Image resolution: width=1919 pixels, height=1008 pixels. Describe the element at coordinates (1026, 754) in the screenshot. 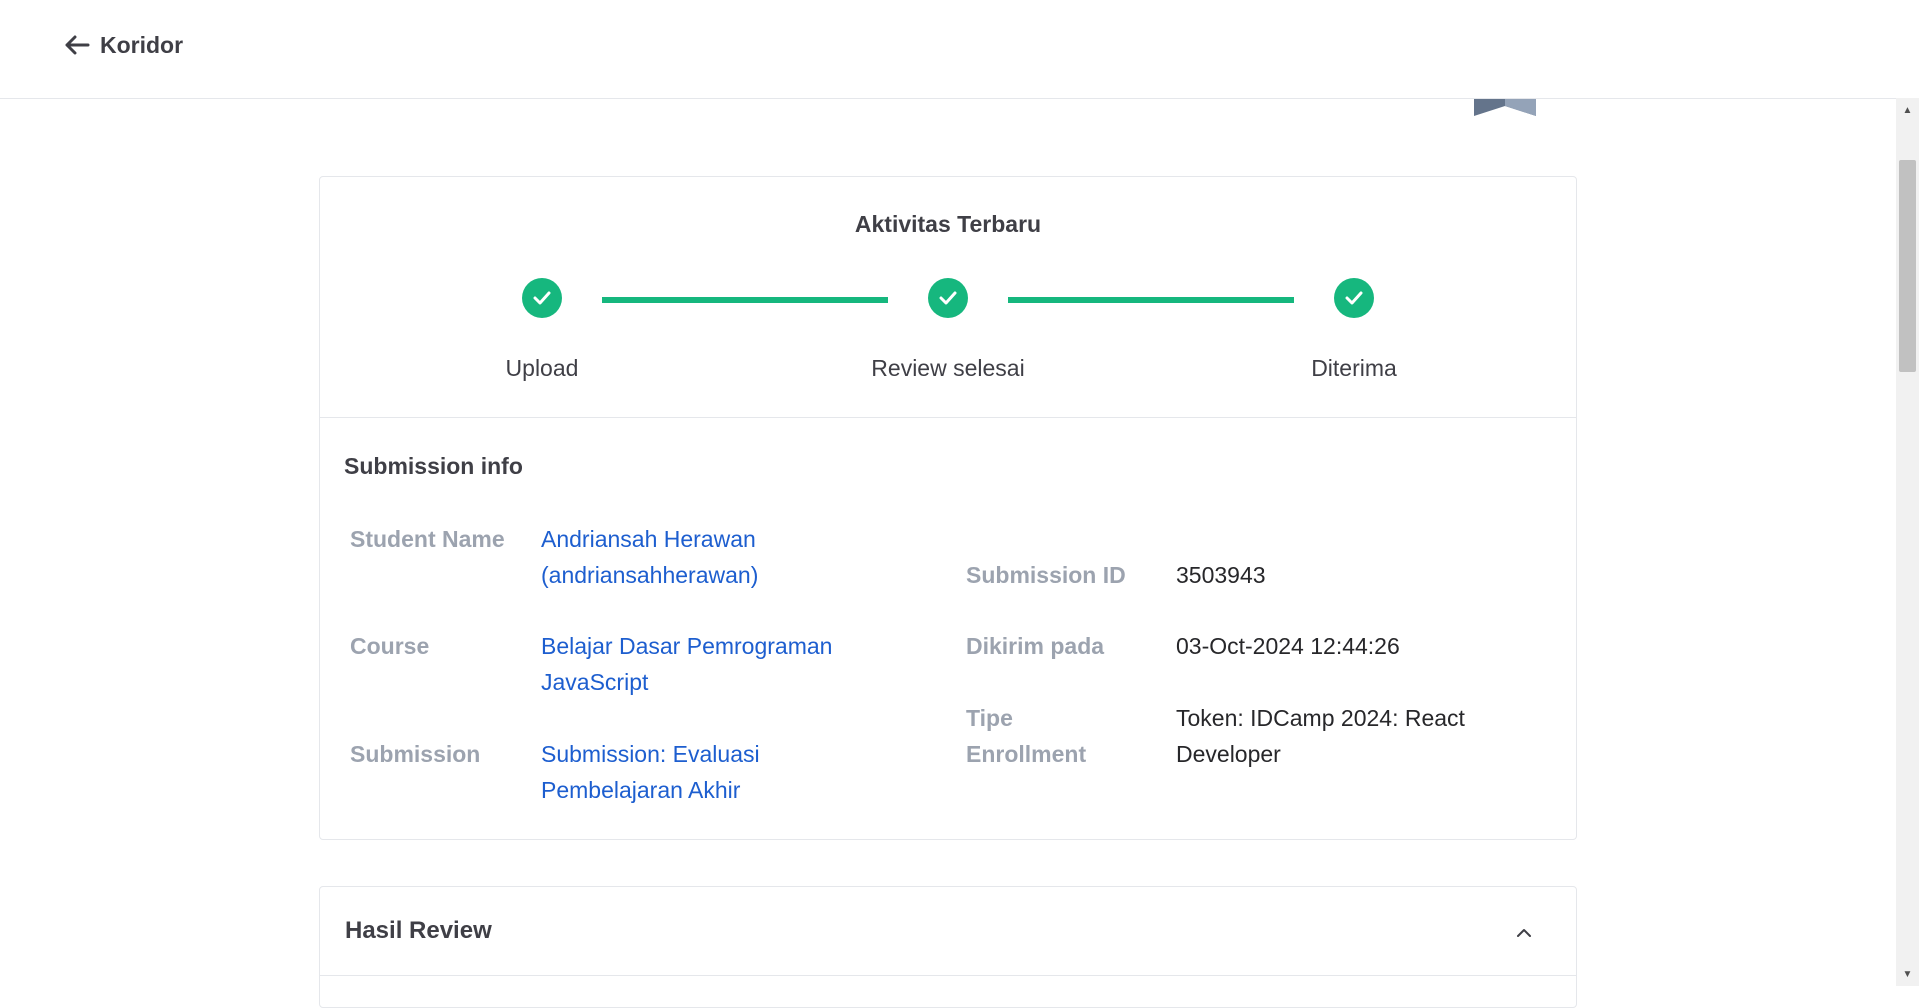

I see `enrollment-type-label-line: Enrollment` at that location.